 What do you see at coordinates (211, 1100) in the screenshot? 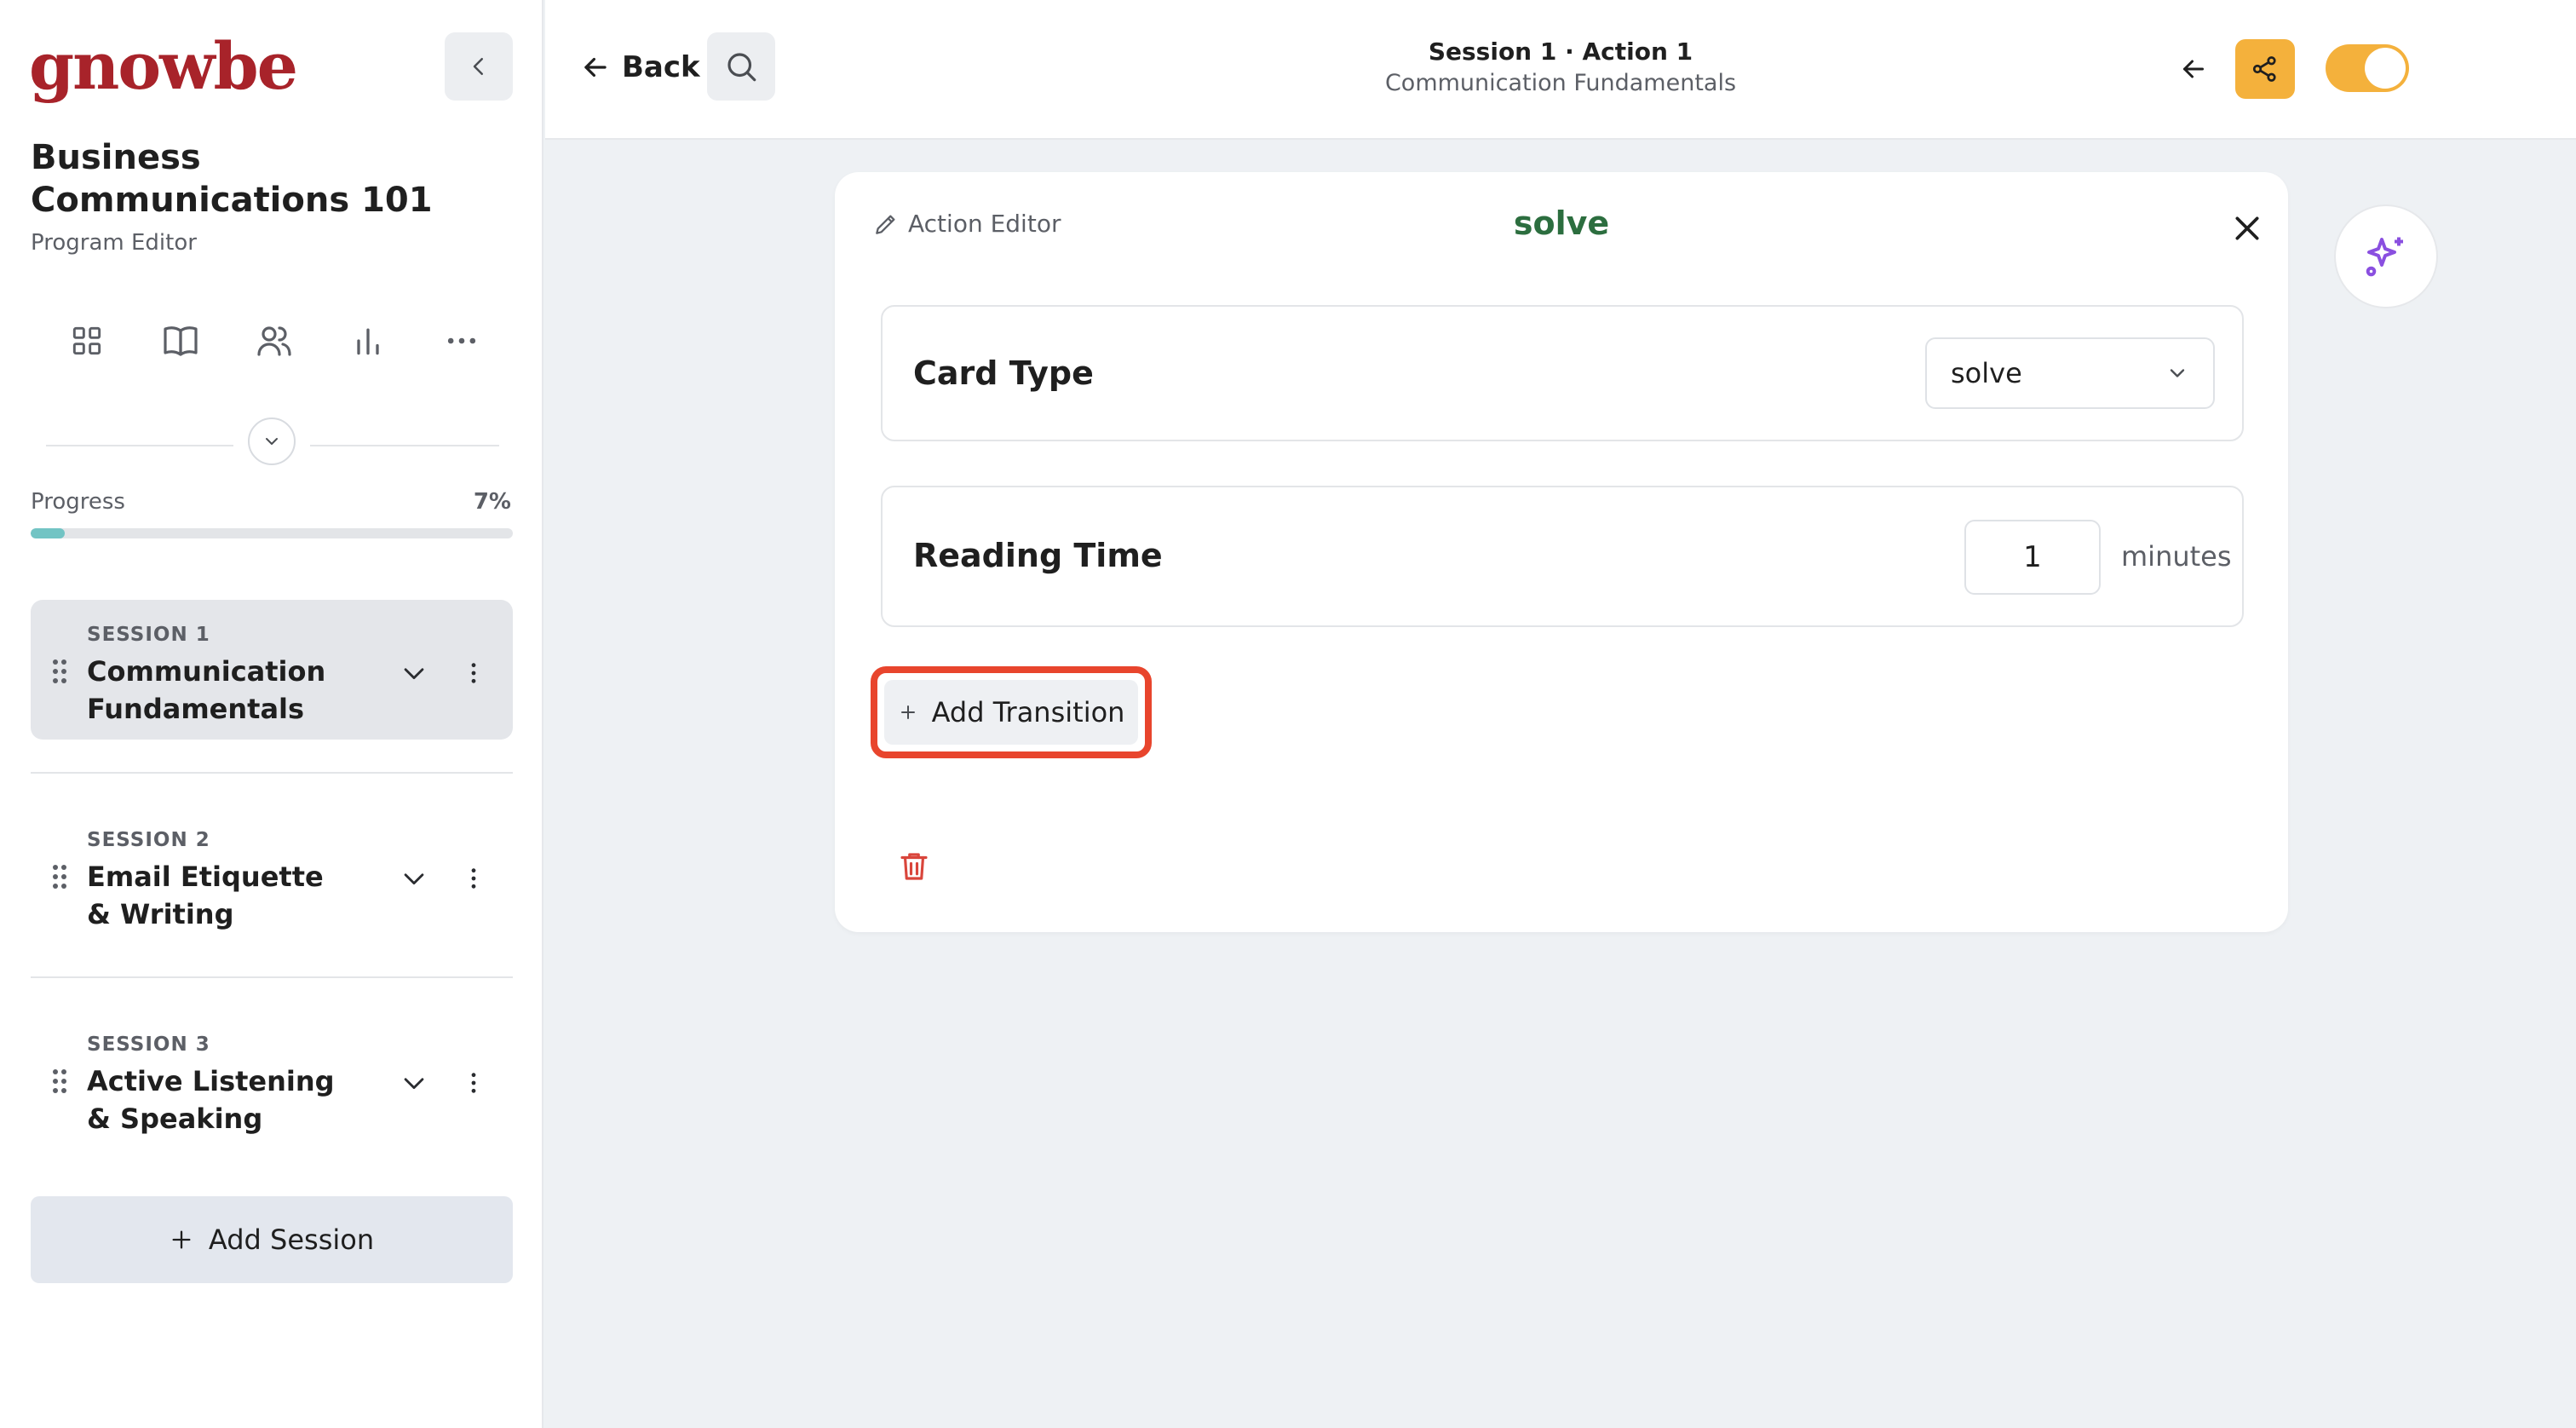
I see `session-name: Active Listening & Speaking` at bounding box center [211, 1100].